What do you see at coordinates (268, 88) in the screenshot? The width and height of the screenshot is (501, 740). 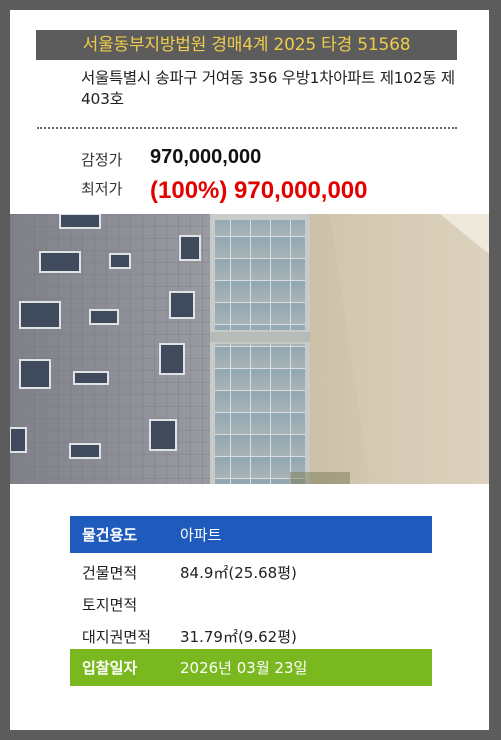 I see `property-address: 서울특별시 송파구 거여동 356 우방1차아파트 제102동 제403호` at bounding box center [268, 88].